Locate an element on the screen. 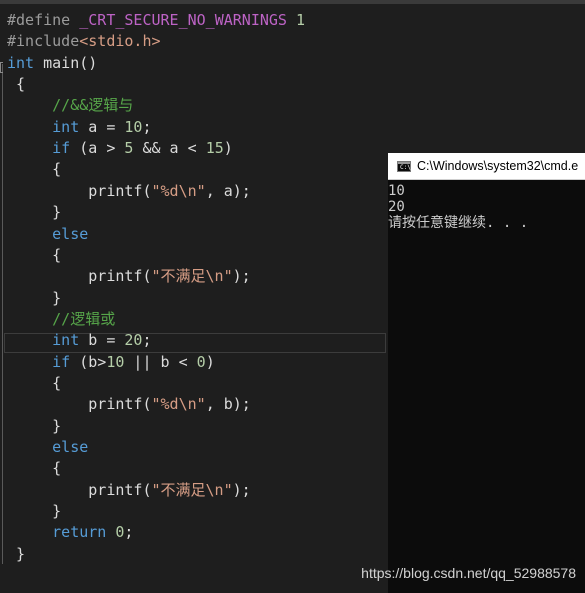 The width and height of the screenshot is (585, 593). code-line: return 0; is located at coordinates (70, 532).